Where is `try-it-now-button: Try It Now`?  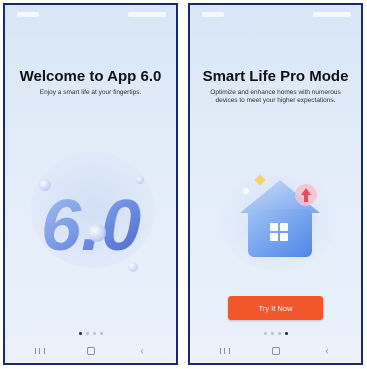 try-it-now-button: Try It Now is located at coordinates (275, 308).